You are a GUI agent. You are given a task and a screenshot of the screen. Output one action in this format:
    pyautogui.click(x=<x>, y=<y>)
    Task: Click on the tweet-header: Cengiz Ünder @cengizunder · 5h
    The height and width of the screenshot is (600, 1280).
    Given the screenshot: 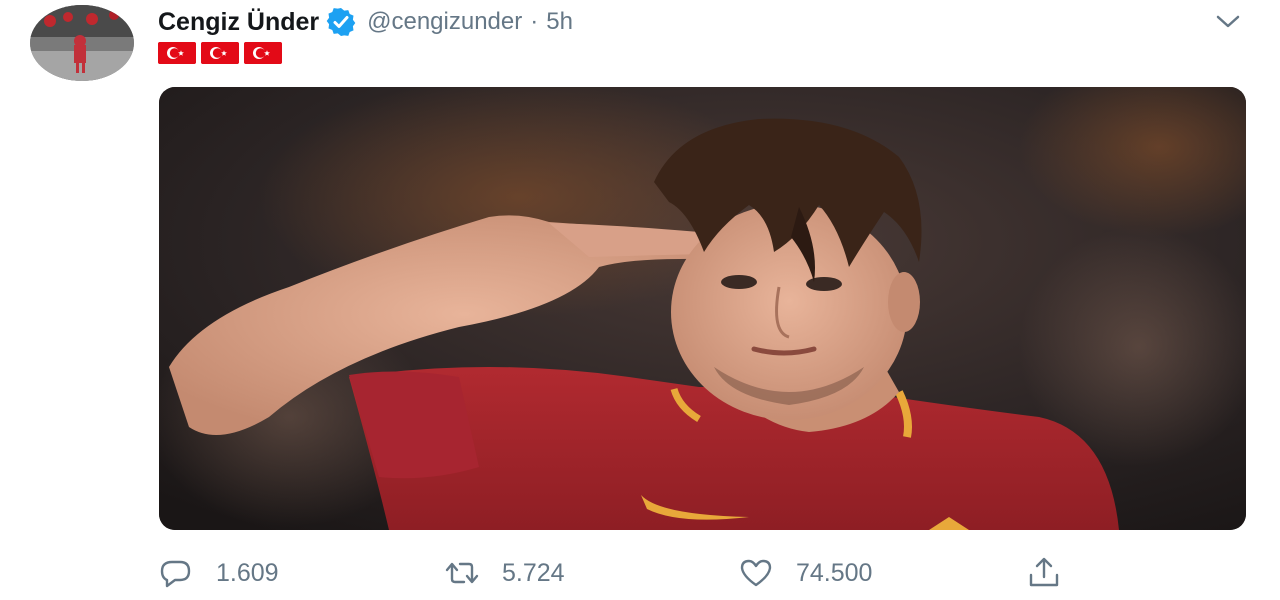 What is the action you would take?
    pyautogui.click(x=365, y=22)
    